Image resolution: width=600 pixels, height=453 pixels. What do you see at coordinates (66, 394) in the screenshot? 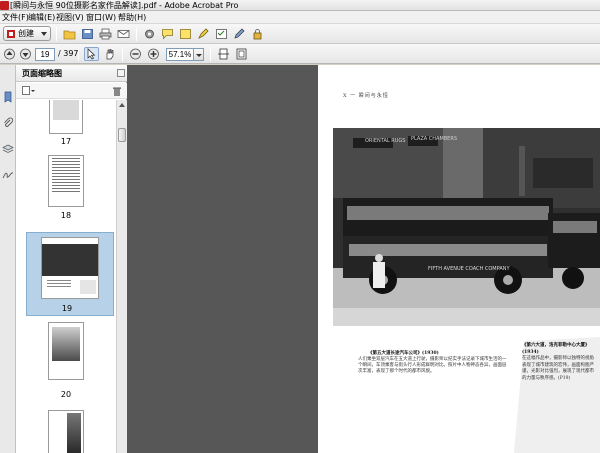
I see `thumbnail-label: 20` at bounding box center [66, 394].